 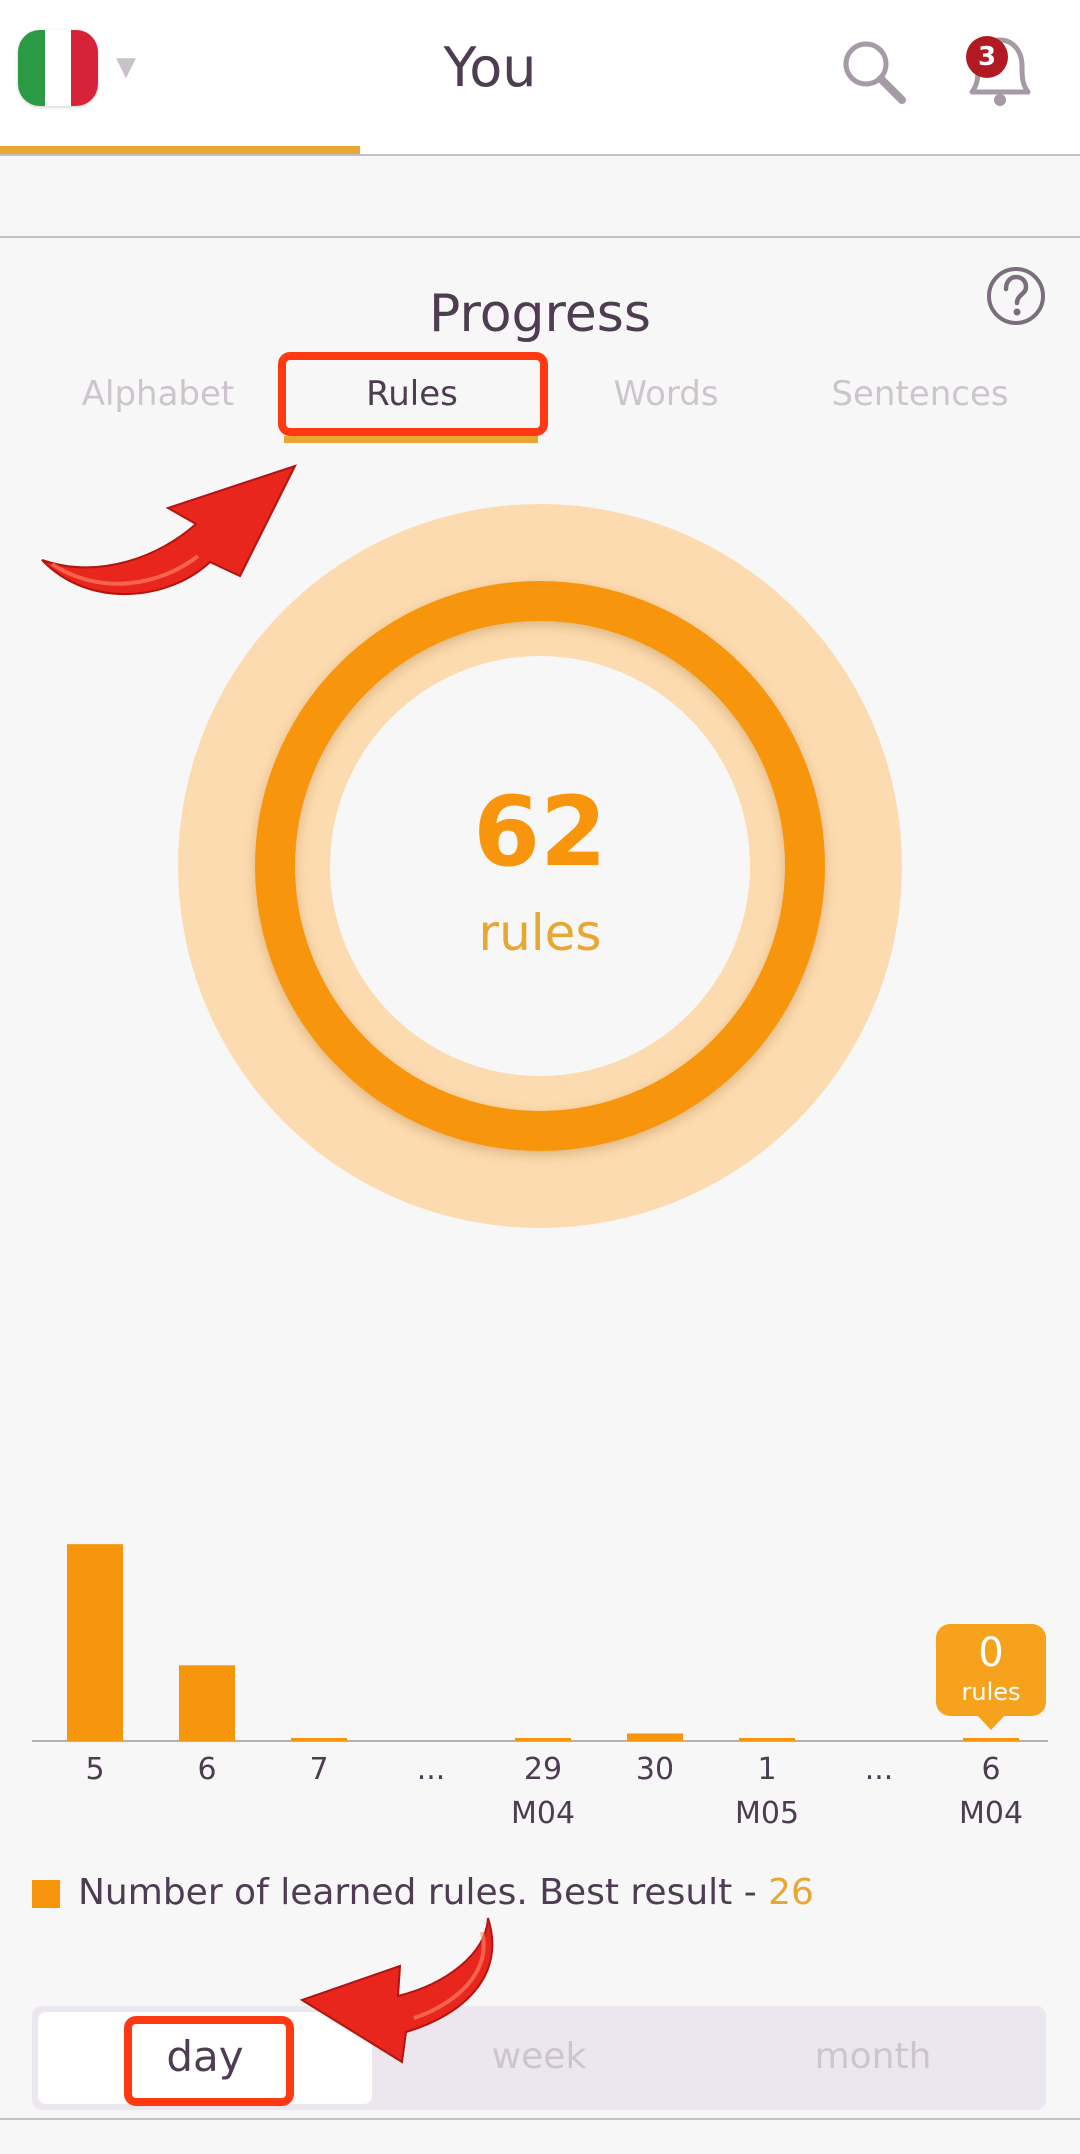 I want to click on italian-flag-icon, so click(x=58, y=68).